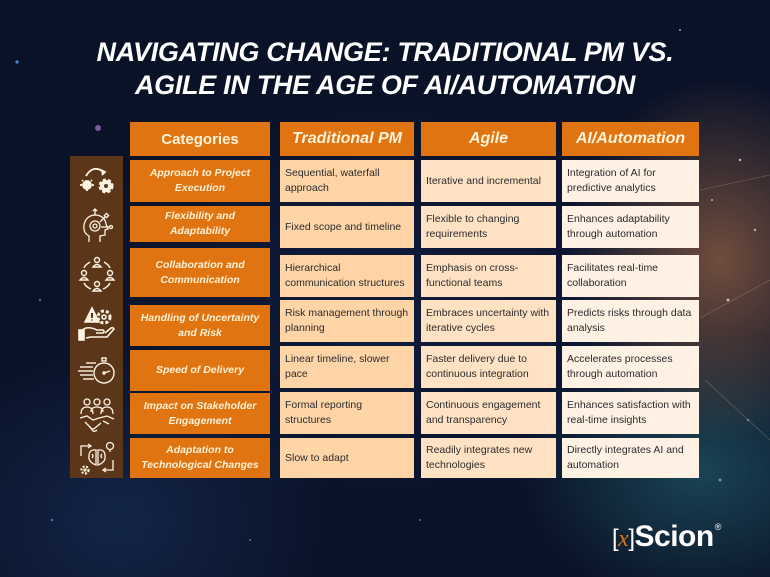 The image size is (770, 577). Describe the element at coordinates (630, 367) in the screenshot. I see `ai-cell: Accelerates processes through automation` at that location.